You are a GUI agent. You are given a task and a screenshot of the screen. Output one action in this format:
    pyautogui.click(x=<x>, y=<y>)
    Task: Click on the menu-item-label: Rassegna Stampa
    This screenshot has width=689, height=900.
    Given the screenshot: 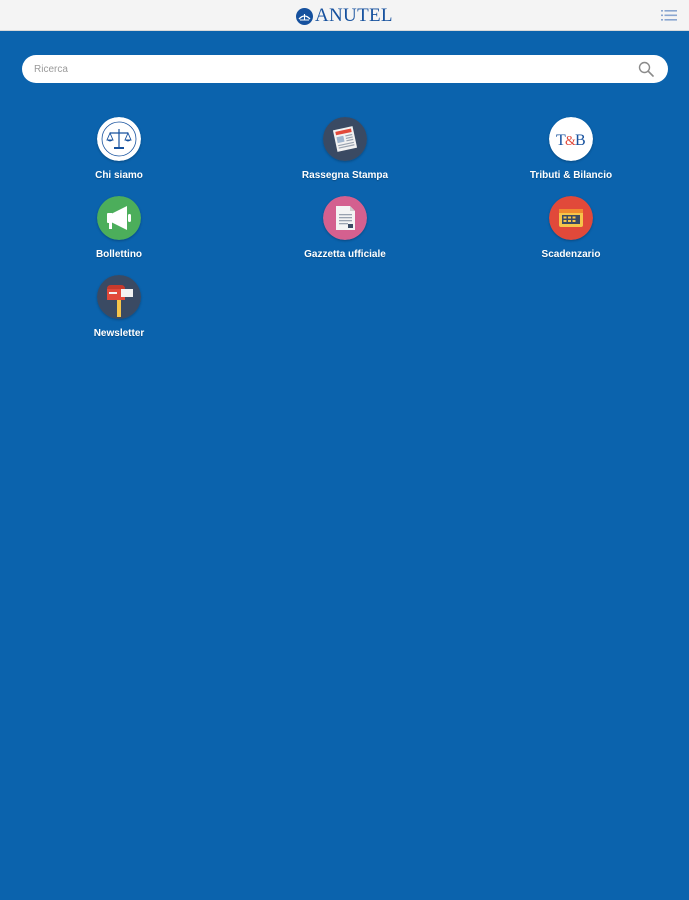 What is the action you would take?
    pyautogui.click(x=345, y=175)
    